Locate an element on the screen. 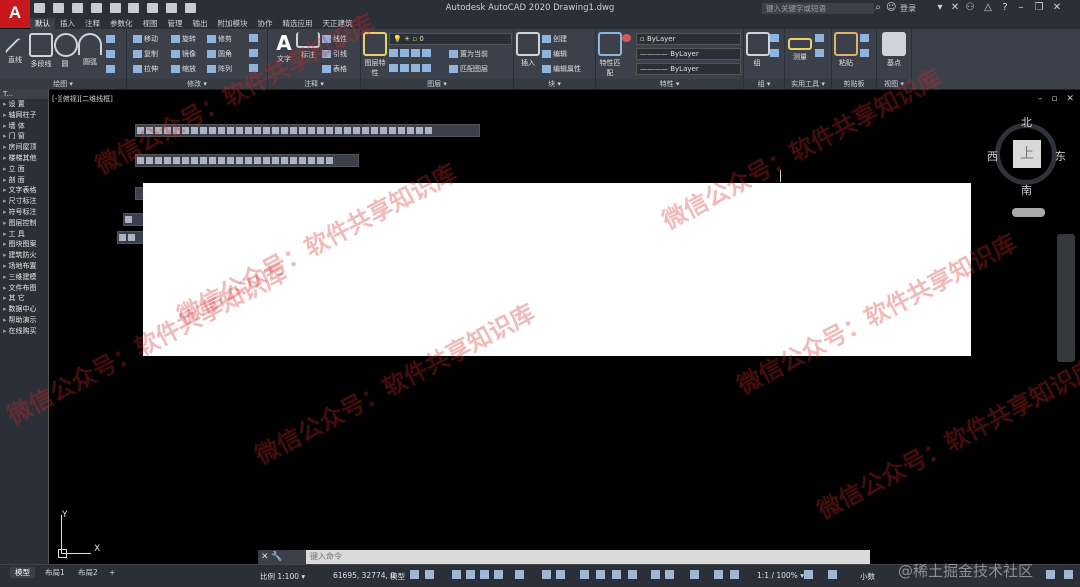 The width and height of the screenshot is (1080, 587). cloud-open-icon is located at coordinates (115, 8).